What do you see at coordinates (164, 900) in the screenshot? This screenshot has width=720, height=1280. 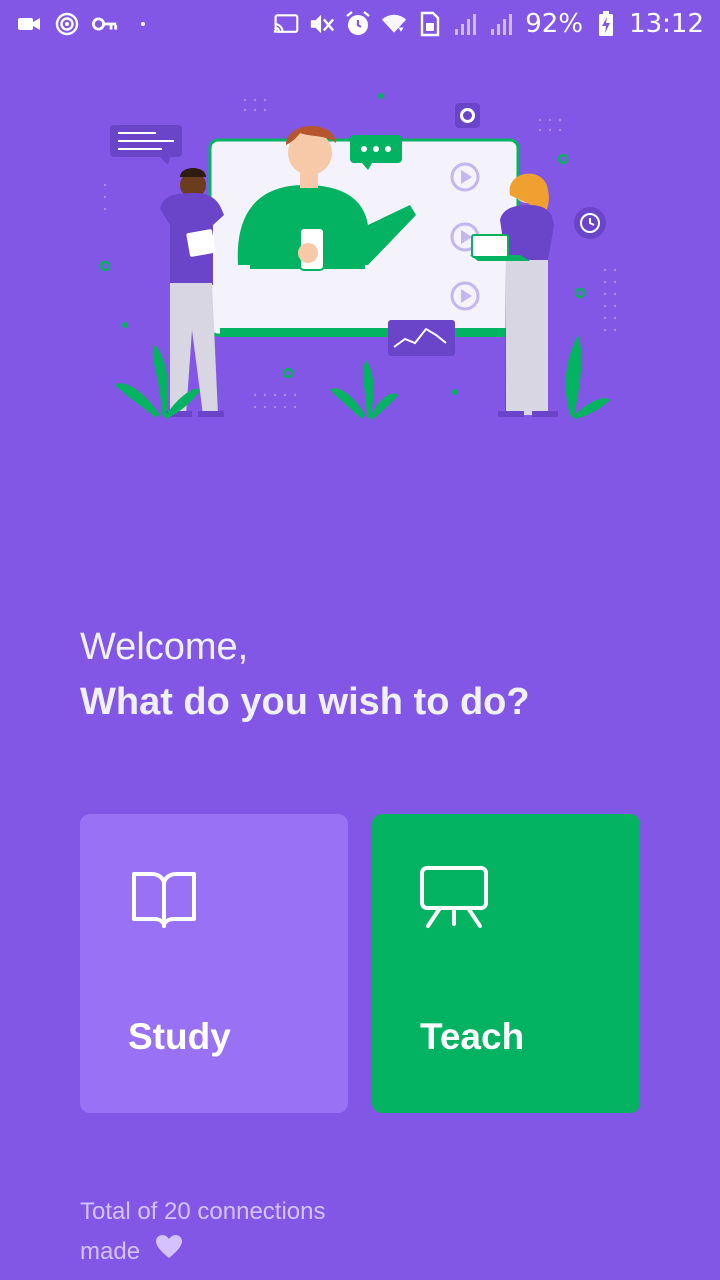 I see `book-open-icon` at bounding box center [164, 900].